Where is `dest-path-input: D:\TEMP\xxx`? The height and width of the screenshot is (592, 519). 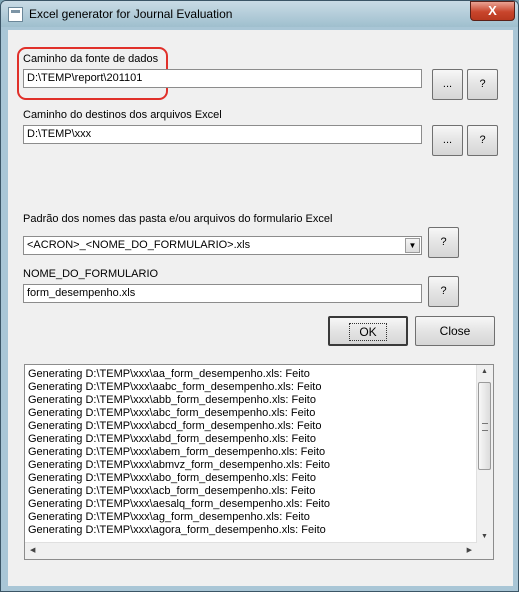 dest-path-input: D:\TEMP\xxx is located at coordinates (222, 134).